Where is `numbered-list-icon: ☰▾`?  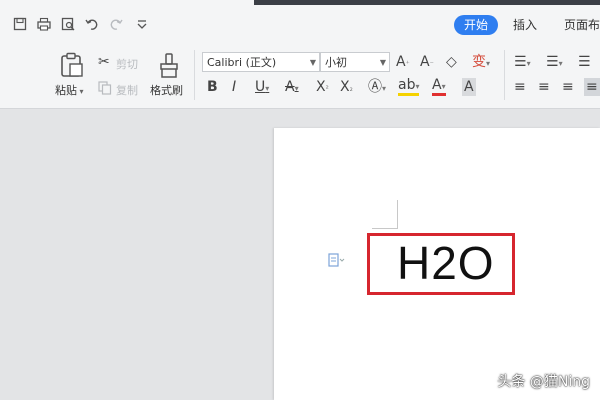 numbered-list-icon: ☰▾ is located at coordinates (554, 62).